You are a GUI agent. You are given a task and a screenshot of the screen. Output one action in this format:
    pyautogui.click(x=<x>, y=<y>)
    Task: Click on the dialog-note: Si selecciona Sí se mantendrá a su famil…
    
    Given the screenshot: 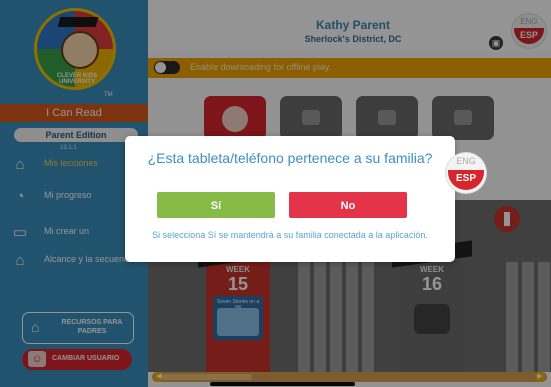 What is the action you would take?
    pyautogui.click(x=290, y=235)
    